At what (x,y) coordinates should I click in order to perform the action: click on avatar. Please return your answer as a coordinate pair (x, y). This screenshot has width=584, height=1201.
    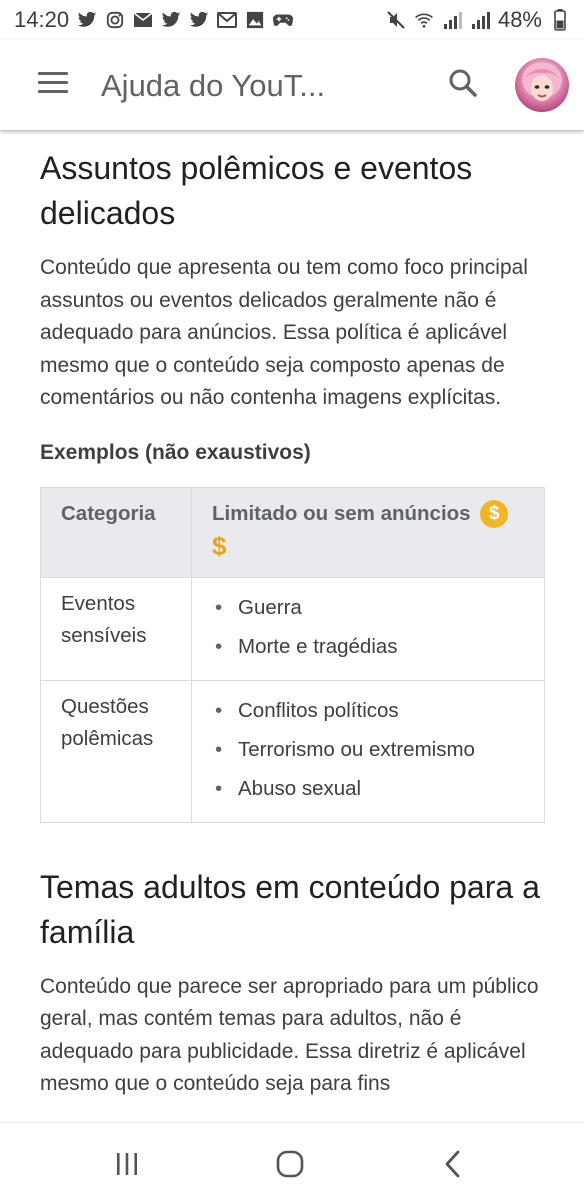
    Looking at the image, I should click on (542, 85).